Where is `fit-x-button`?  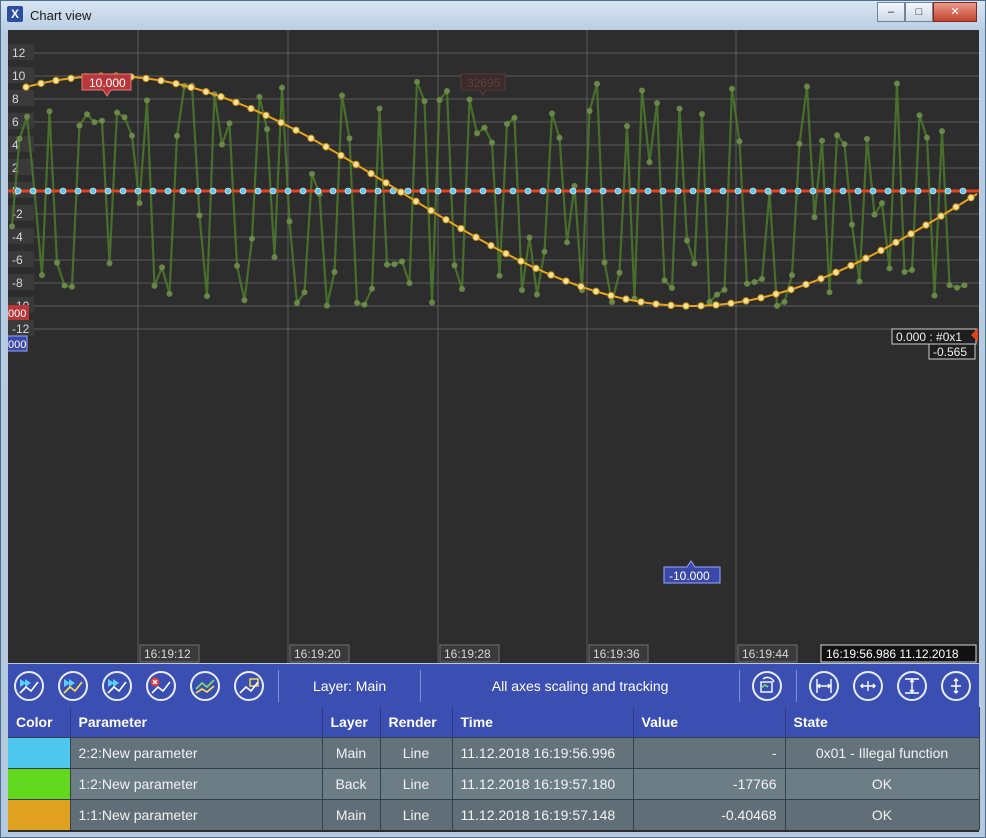 fit-x-button is located at coordinates (824, 685).